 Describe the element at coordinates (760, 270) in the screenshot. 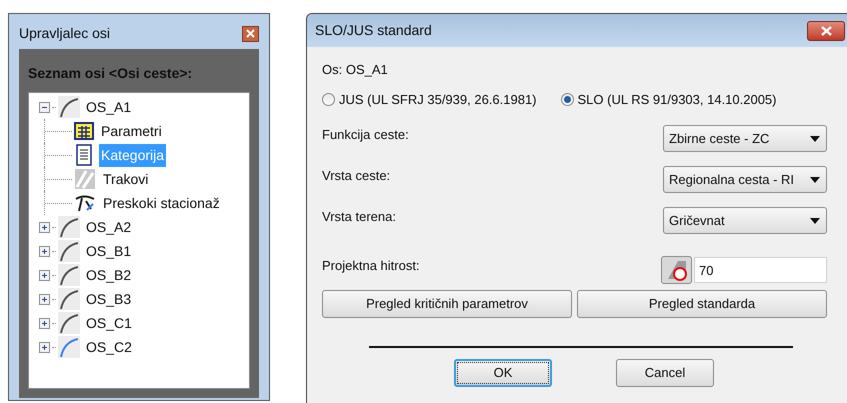

I see `speed-input: 70` at that location.